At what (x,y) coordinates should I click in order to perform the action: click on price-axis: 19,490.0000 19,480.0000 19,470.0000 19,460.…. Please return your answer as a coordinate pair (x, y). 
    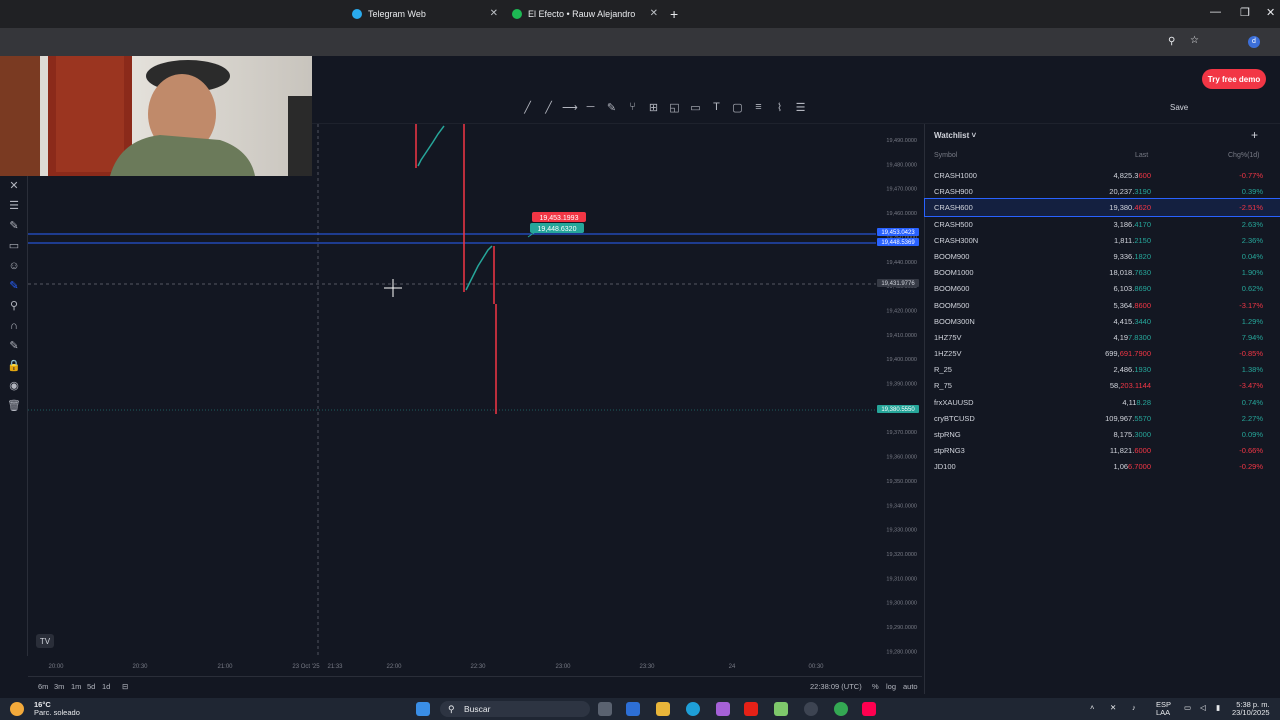
    Looking at the image, I should click on (899, 390).